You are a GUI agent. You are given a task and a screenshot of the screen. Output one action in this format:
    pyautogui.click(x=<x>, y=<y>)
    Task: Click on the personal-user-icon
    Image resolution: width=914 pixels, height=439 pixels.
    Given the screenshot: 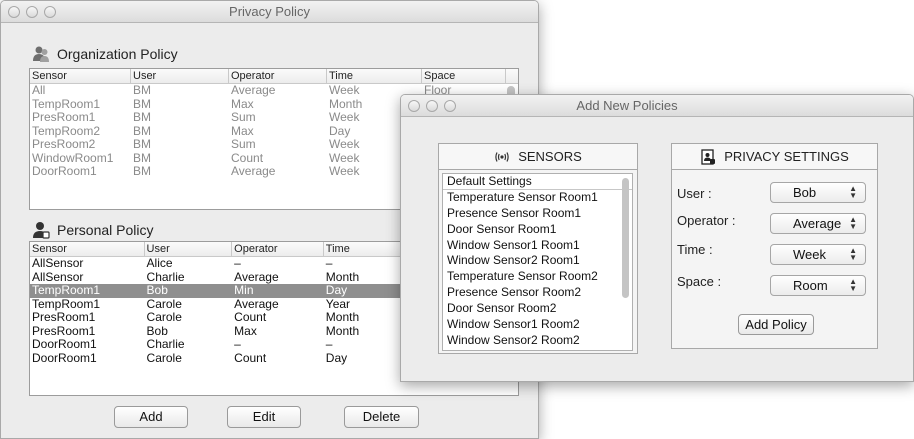 What is the action you would take?
    pyautogui.click(x=41, y=230)
    